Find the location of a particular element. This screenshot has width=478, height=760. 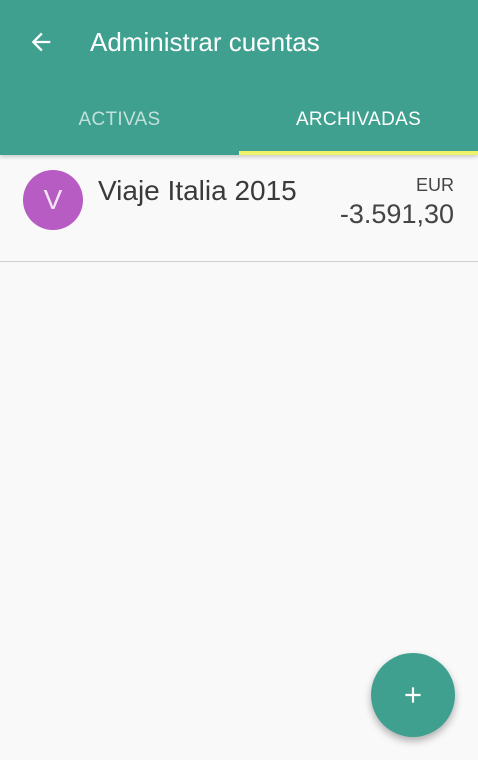

account-balance: -3.591,30 is located at coordinates (396, 214).